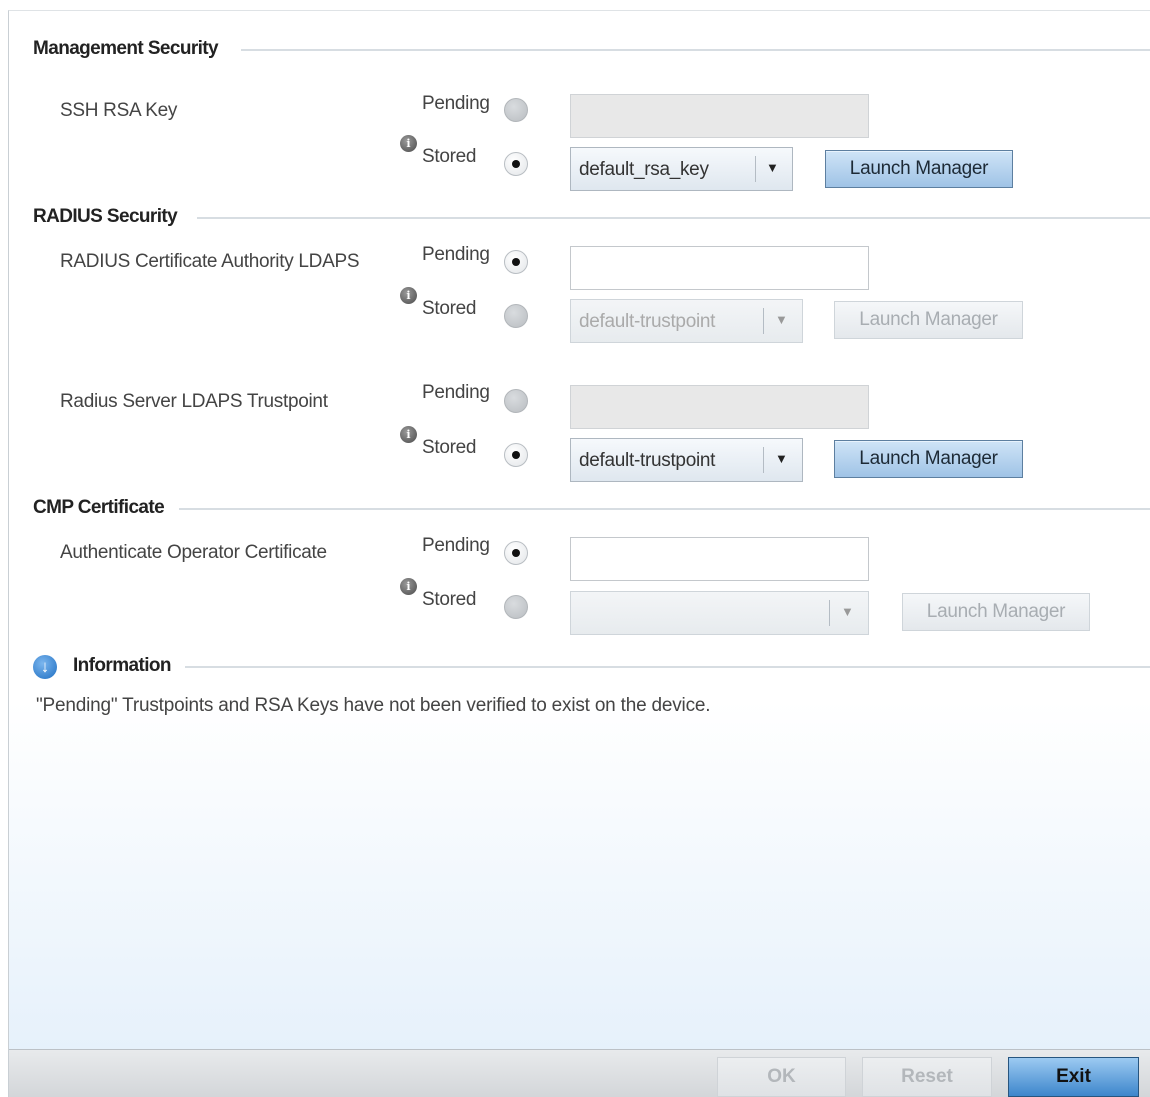  I want to click on ca-pending-label: Pending, so click(456, 254).